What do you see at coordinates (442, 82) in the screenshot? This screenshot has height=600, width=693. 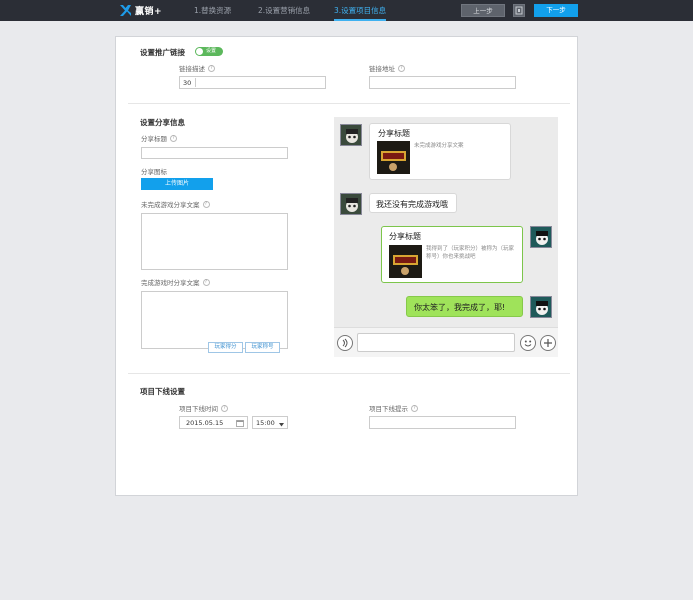 I see `link-url-input` at bounding box center [442, 82].